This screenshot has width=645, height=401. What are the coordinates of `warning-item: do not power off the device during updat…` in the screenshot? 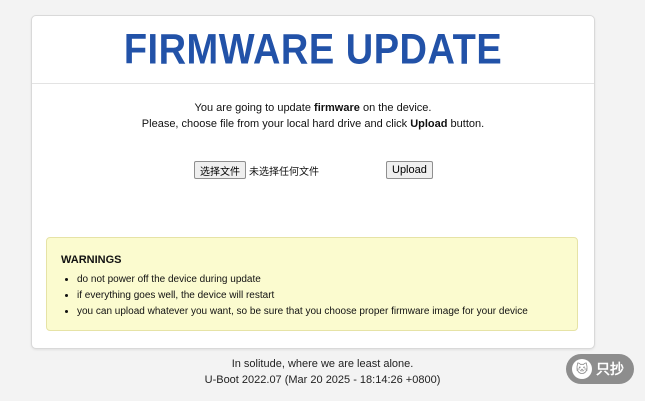 It's located at (320, 280).